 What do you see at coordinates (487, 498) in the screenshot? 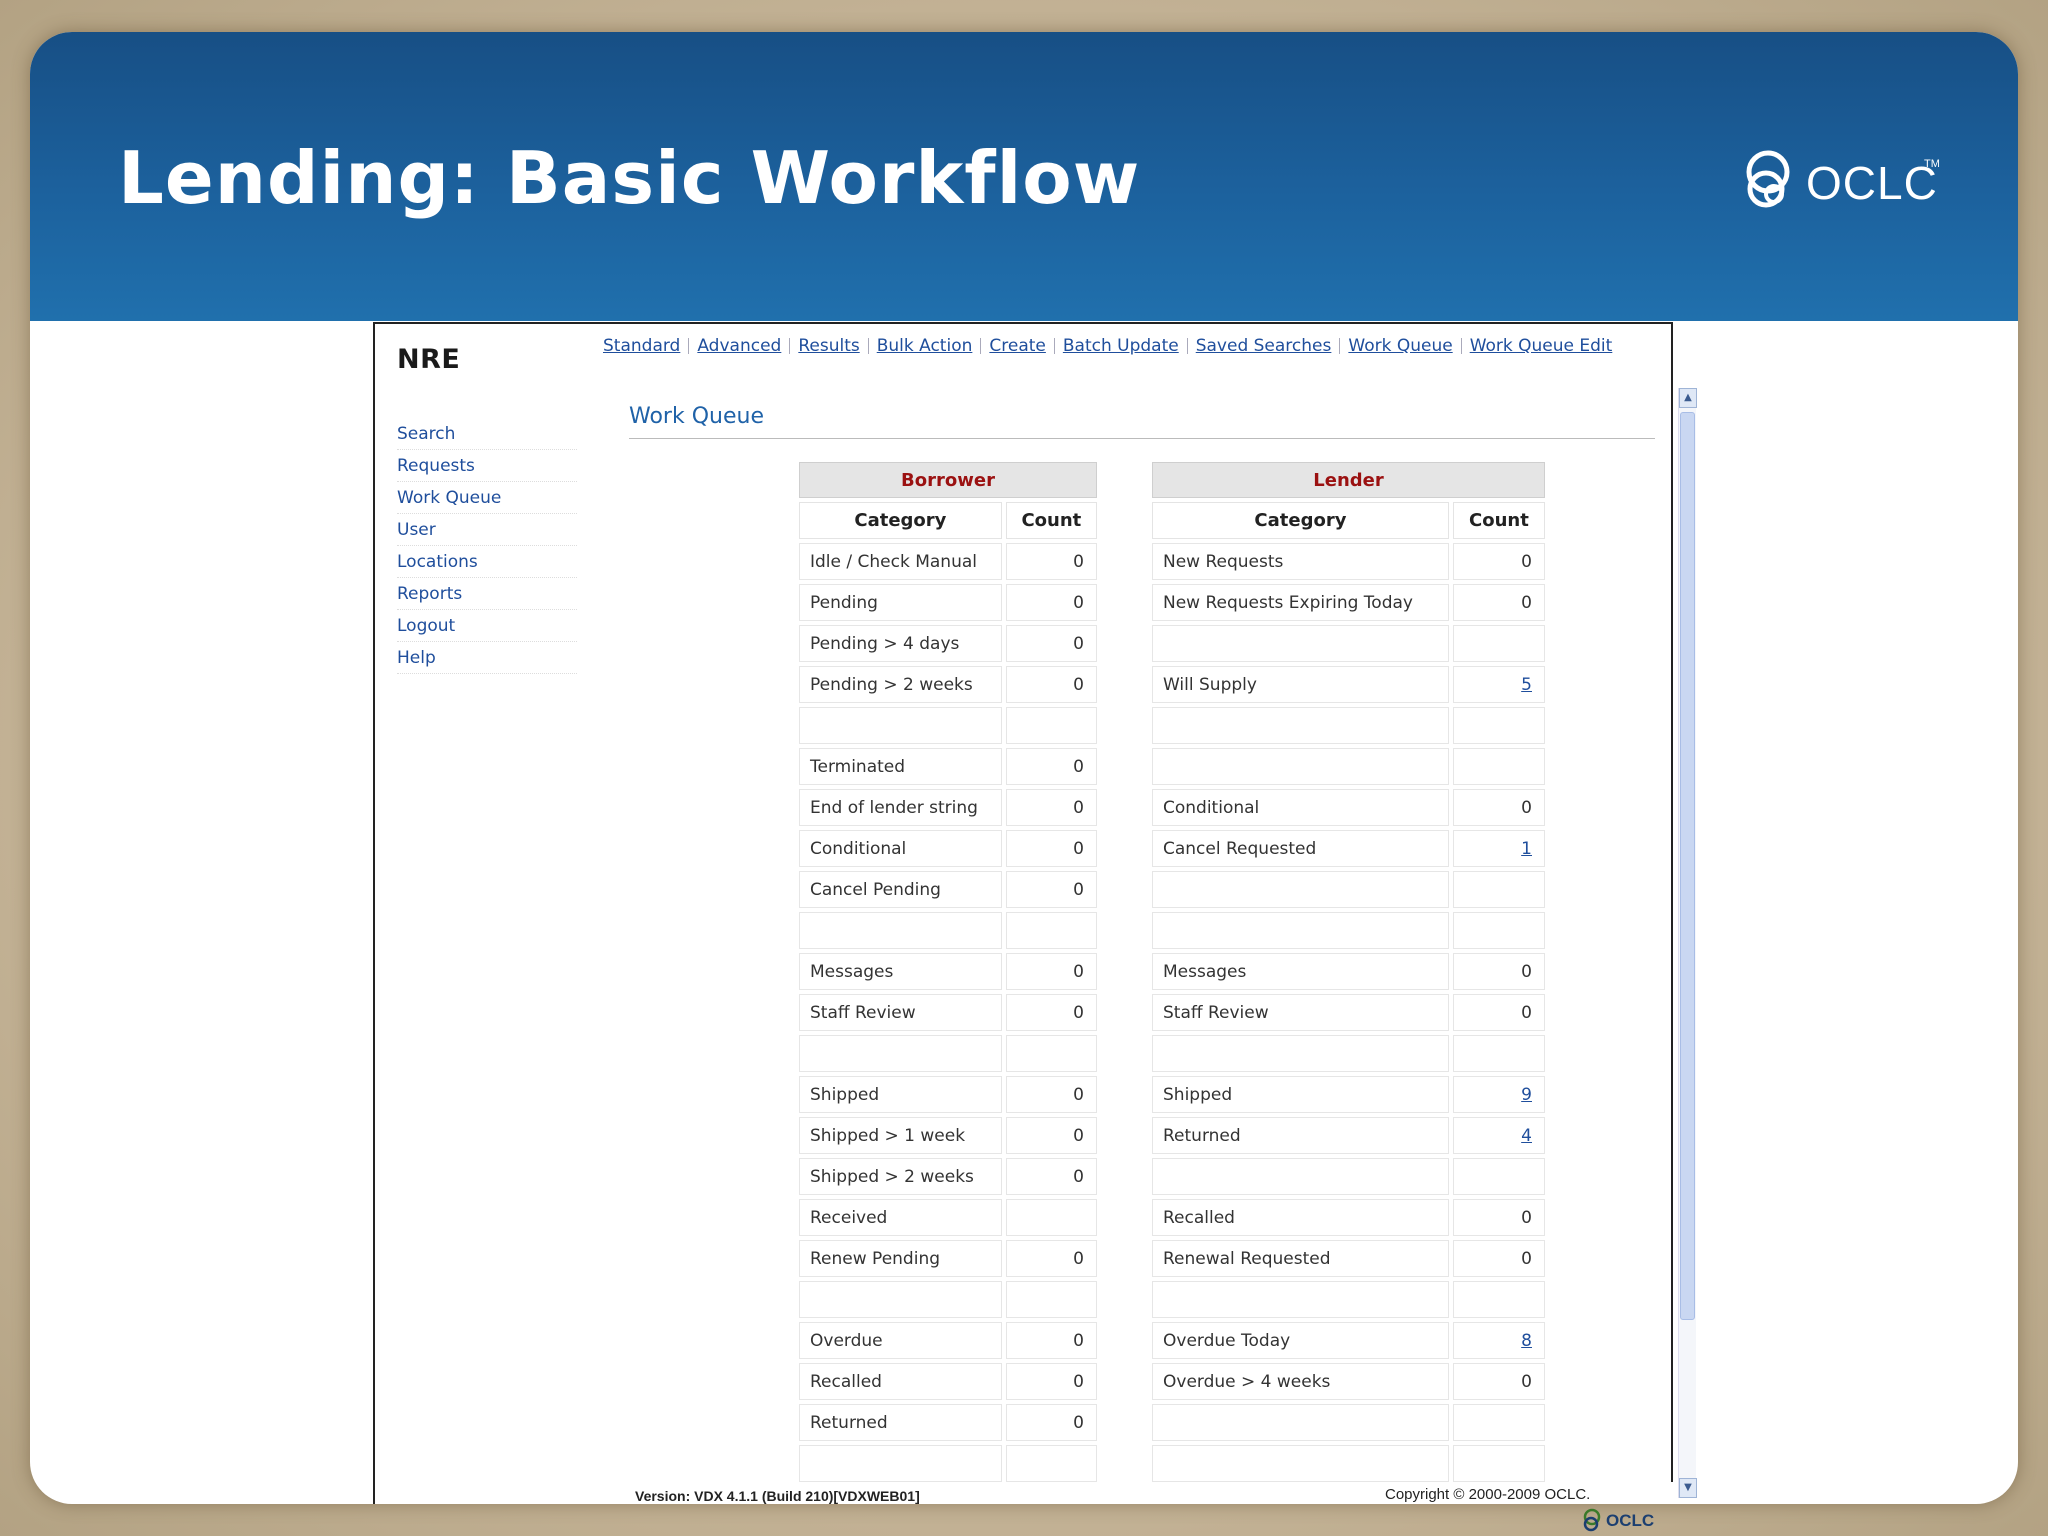
I see `sidebar-item-work-queue: Work Queue` at bounding box center [487, 498].